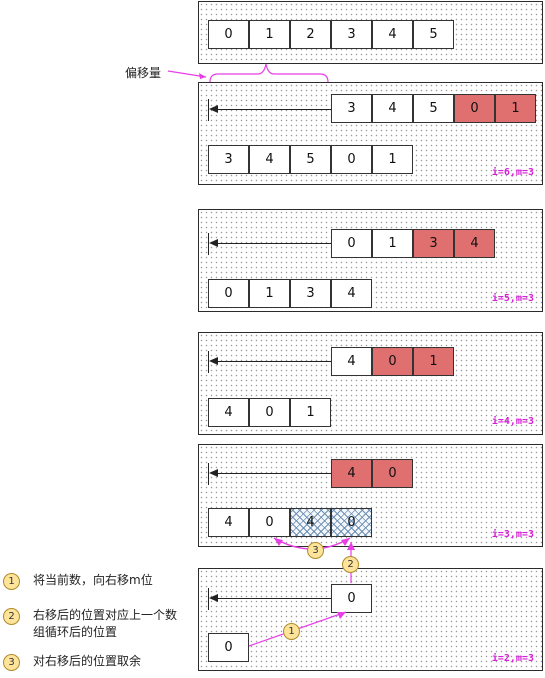 The image size is (545, 678). What do you see at coordinates (87, 661) in the screenshot?
I see `legend-text-3: 对右移后的位置取余` at bounding box center [87, 661].